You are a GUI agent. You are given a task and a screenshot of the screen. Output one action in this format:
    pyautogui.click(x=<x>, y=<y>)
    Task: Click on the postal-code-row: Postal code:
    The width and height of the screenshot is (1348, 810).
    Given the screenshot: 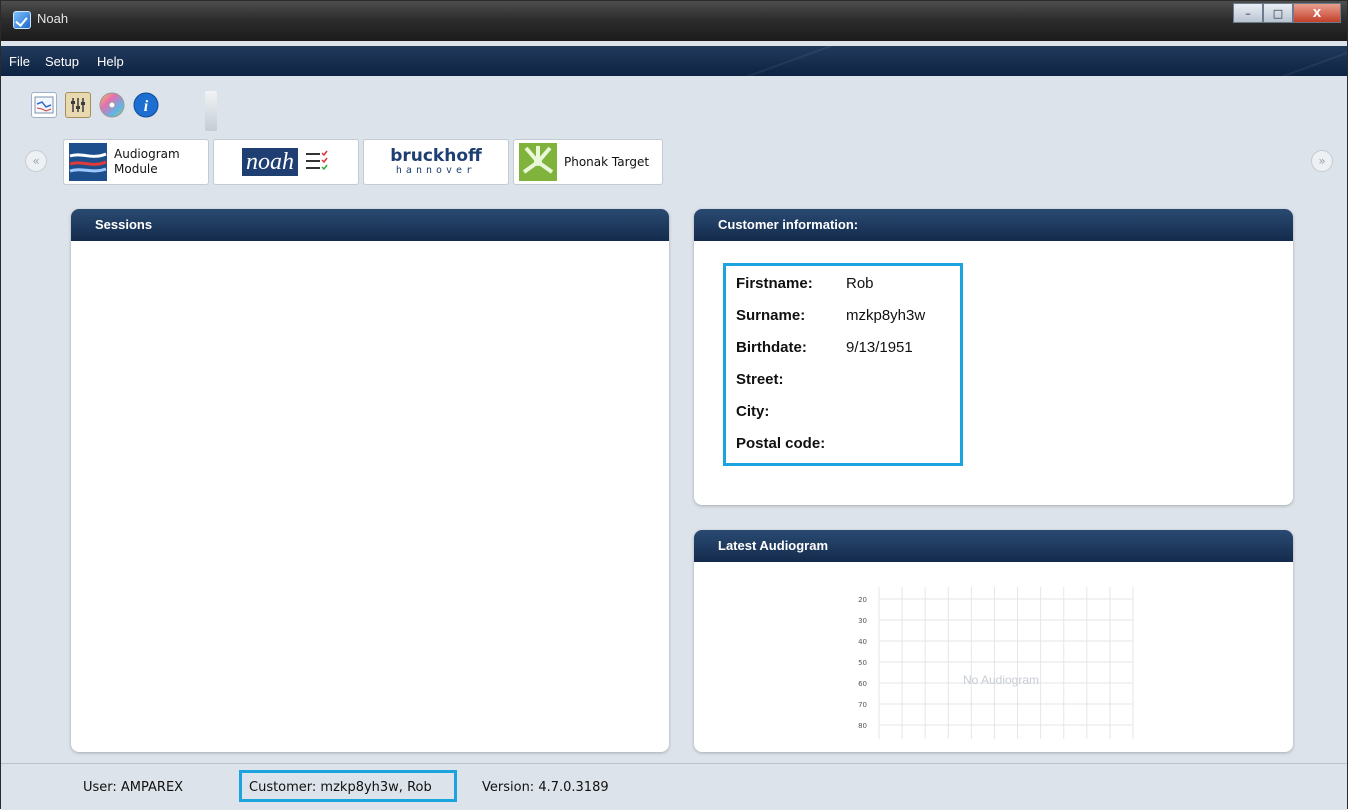 What is the action you would take?
    pyautogui.click(x=791, y=443)
    